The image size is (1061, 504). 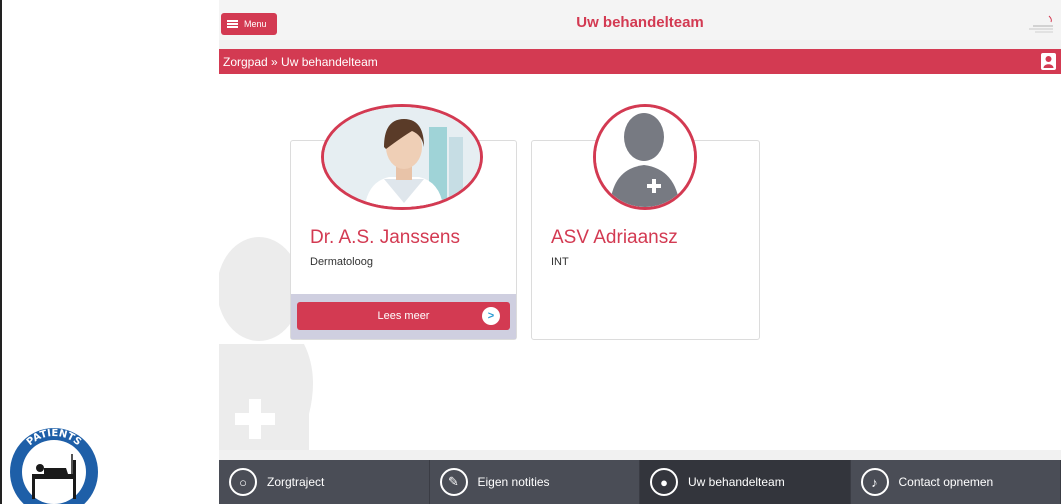 I want to click on menu-label: Menu, so click(x=255, y=24).